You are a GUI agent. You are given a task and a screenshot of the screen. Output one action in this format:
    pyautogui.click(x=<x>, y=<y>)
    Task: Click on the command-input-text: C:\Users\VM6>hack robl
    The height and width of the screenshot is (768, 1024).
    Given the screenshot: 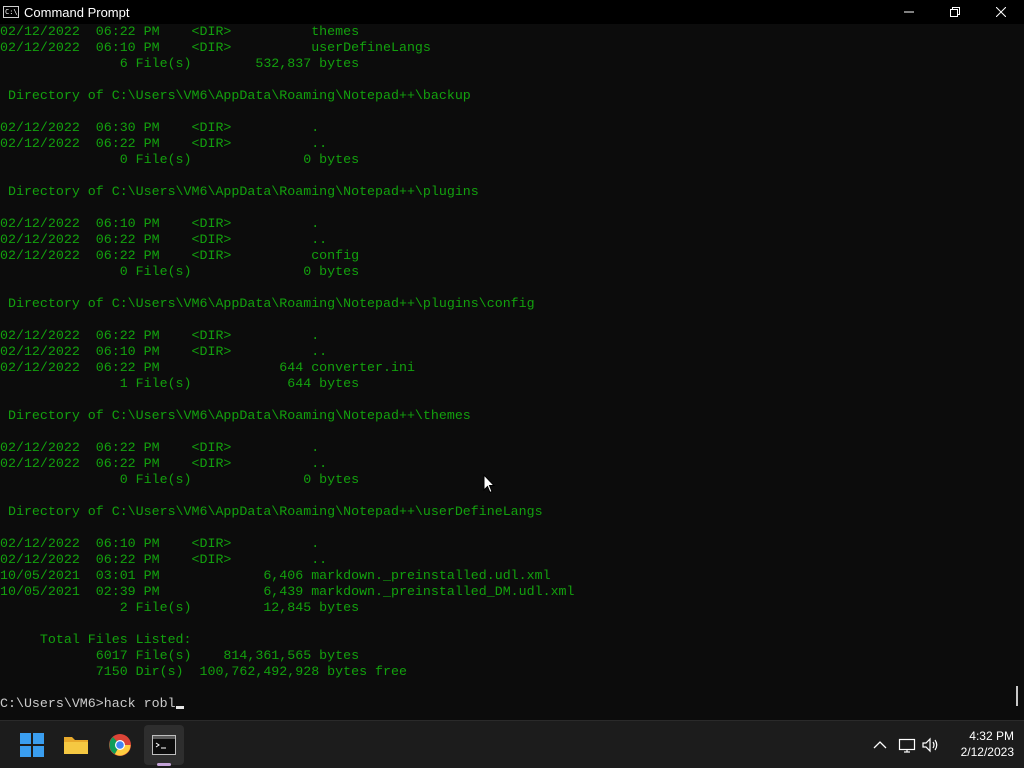 What is the action you would take?
    pyautogui.click(x=88, y=703)
    